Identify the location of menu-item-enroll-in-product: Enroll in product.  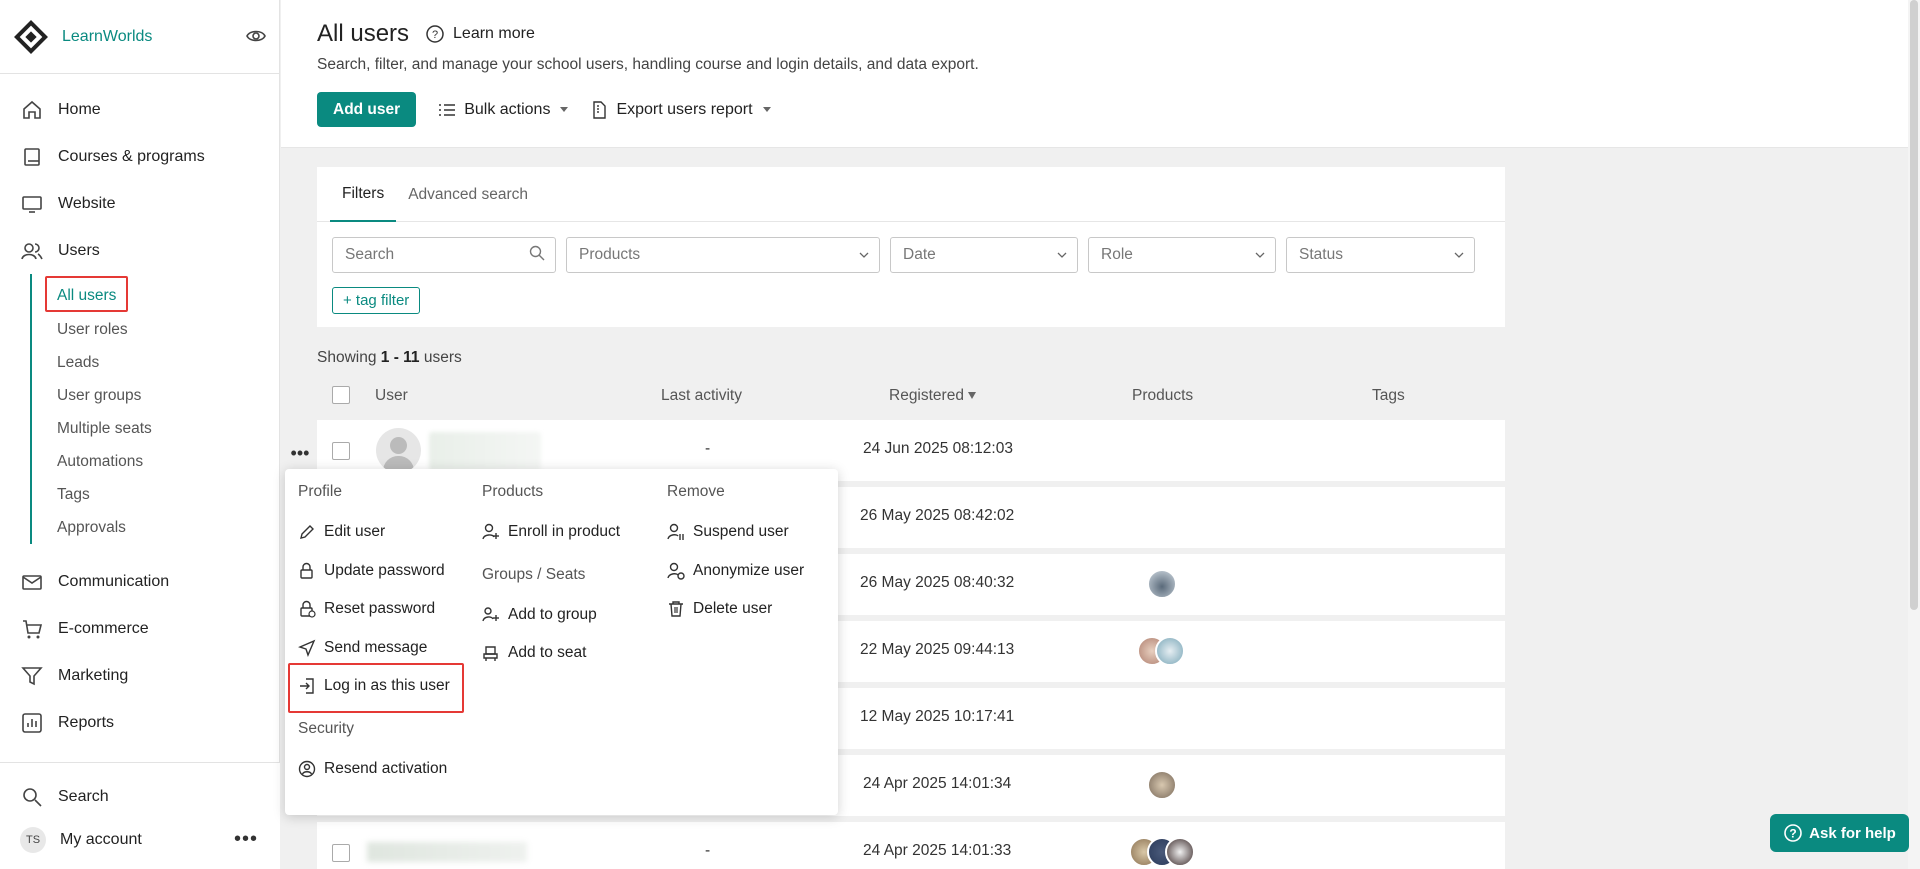
(551, 532).